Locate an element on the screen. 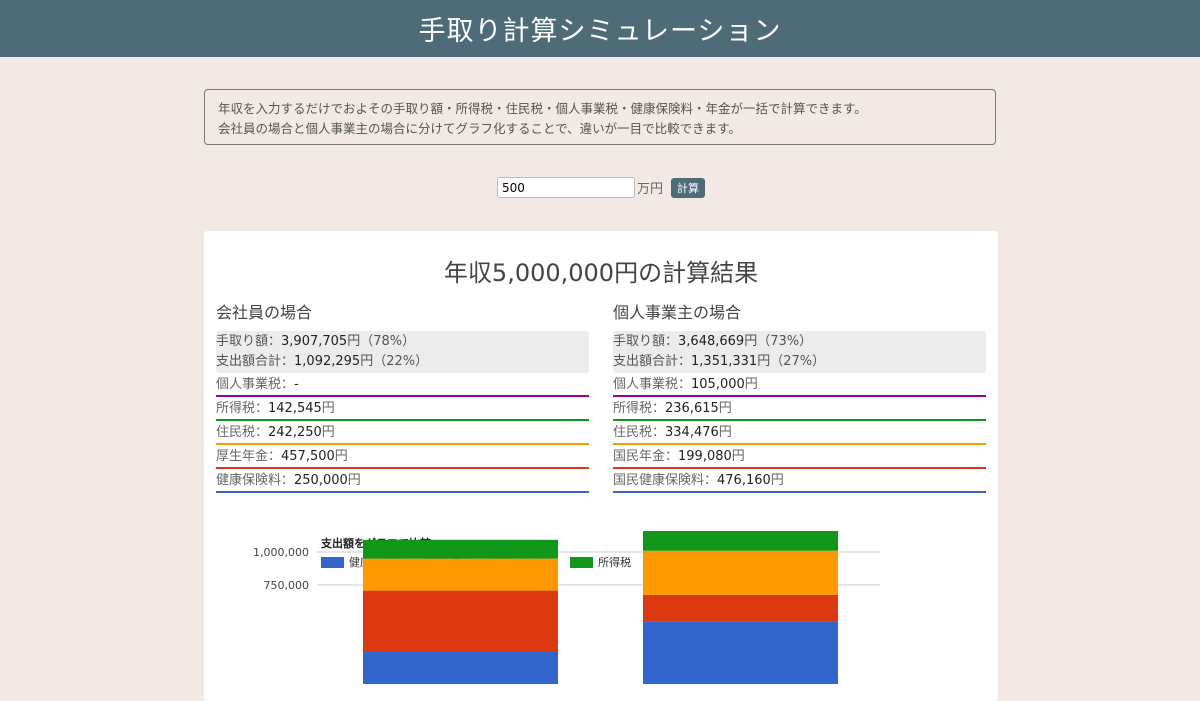  expense-pct: （27%） is located at coordinates (798, 361).